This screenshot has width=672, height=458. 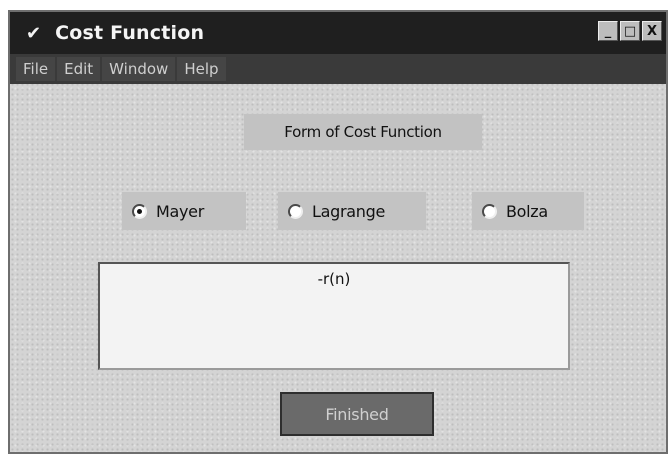 I want to click on cost-form-radio-group: Mayer Lagrange Bolza, so click(x=338, y=211).